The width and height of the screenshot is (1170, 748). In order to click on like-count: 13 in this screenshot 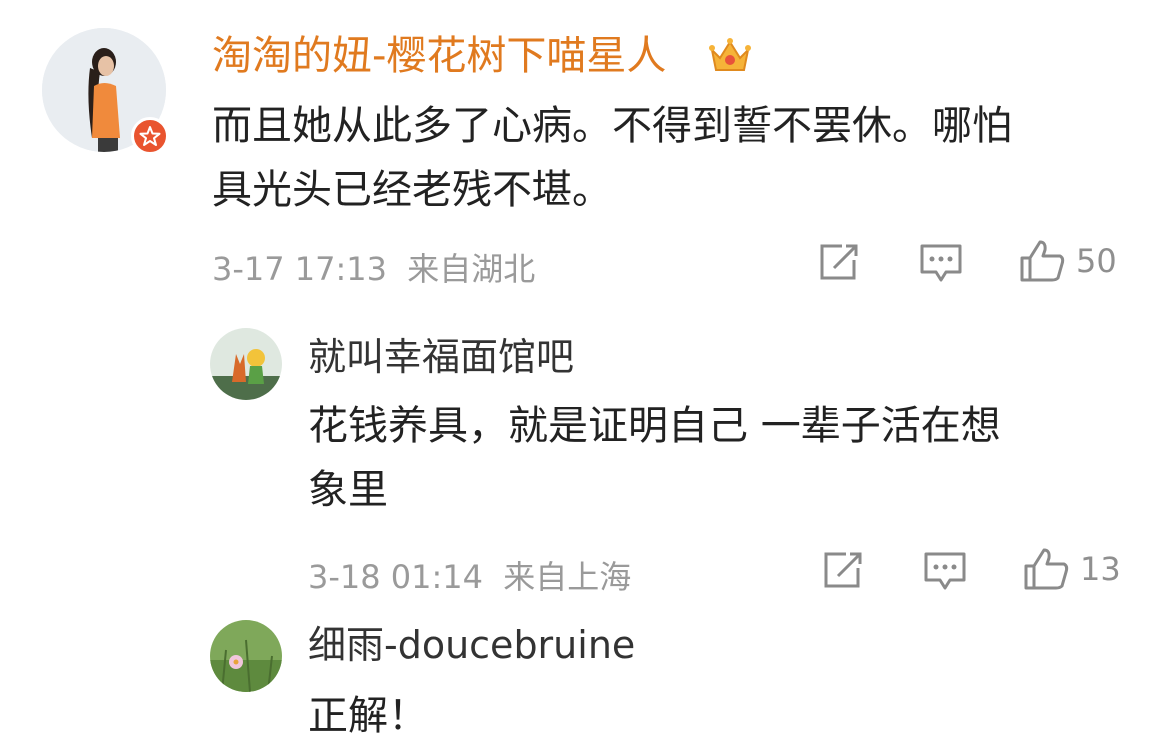, I will do `click(1100, 569)`.